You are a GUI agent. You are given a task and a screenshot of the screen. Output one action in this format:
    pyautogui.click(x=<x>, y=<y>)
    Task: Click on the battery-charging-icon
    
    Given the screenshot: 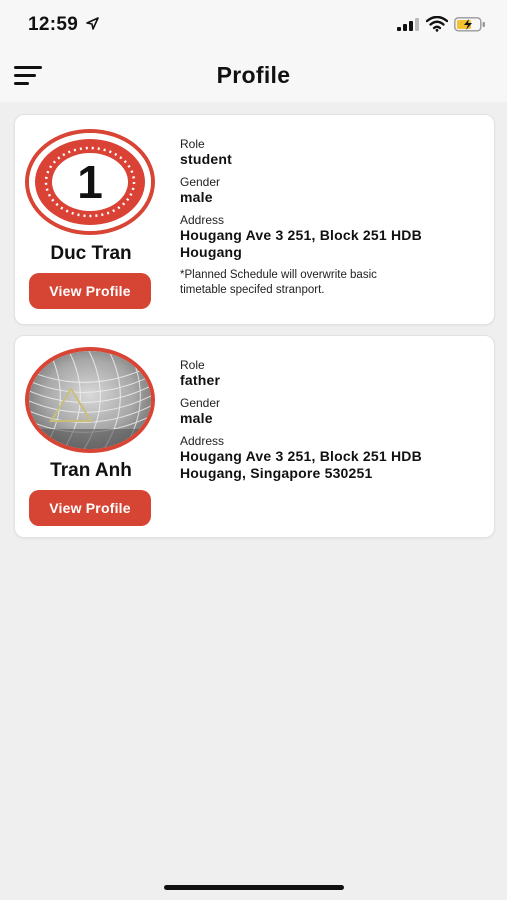 What is the action you would take?
    pyautogui.click(x=469, y=24)
    